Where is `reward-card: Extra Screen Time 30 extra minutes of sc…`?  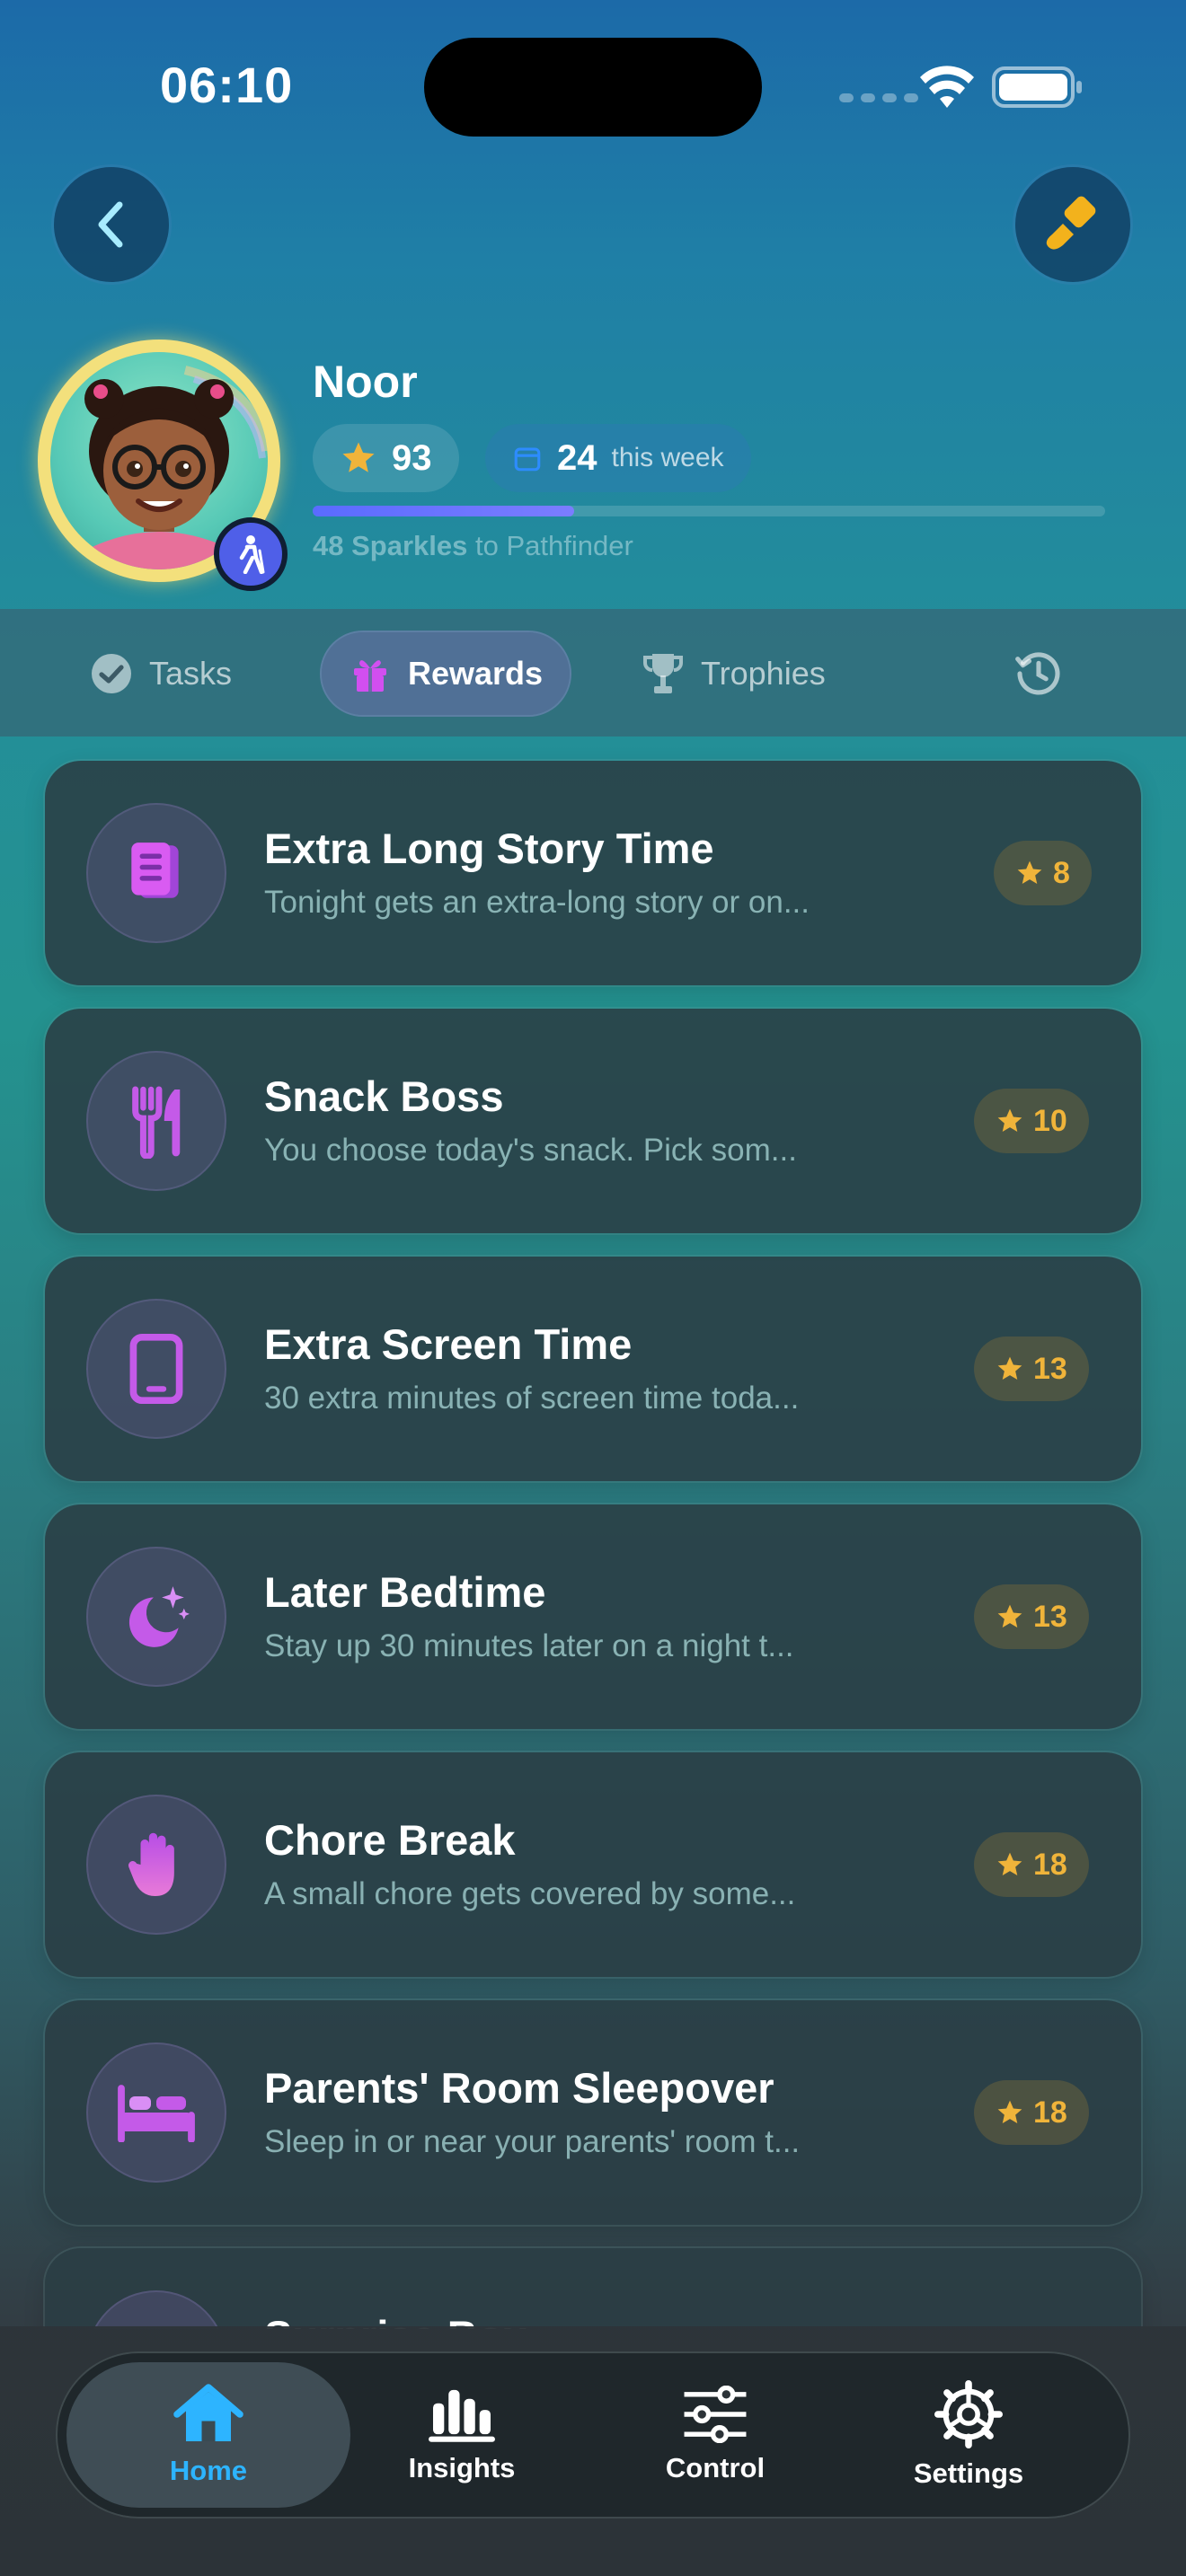 reward-card: Extra Screen Time 30 extra minutes of sc… is located at coordinates (593, 1369).